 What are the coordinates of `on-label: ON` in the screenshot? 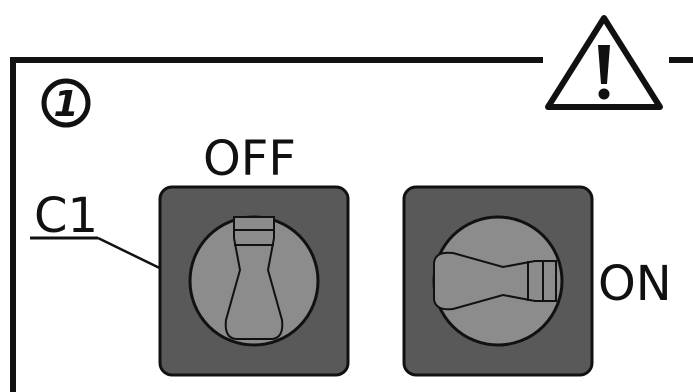 It's located at (635, 284).